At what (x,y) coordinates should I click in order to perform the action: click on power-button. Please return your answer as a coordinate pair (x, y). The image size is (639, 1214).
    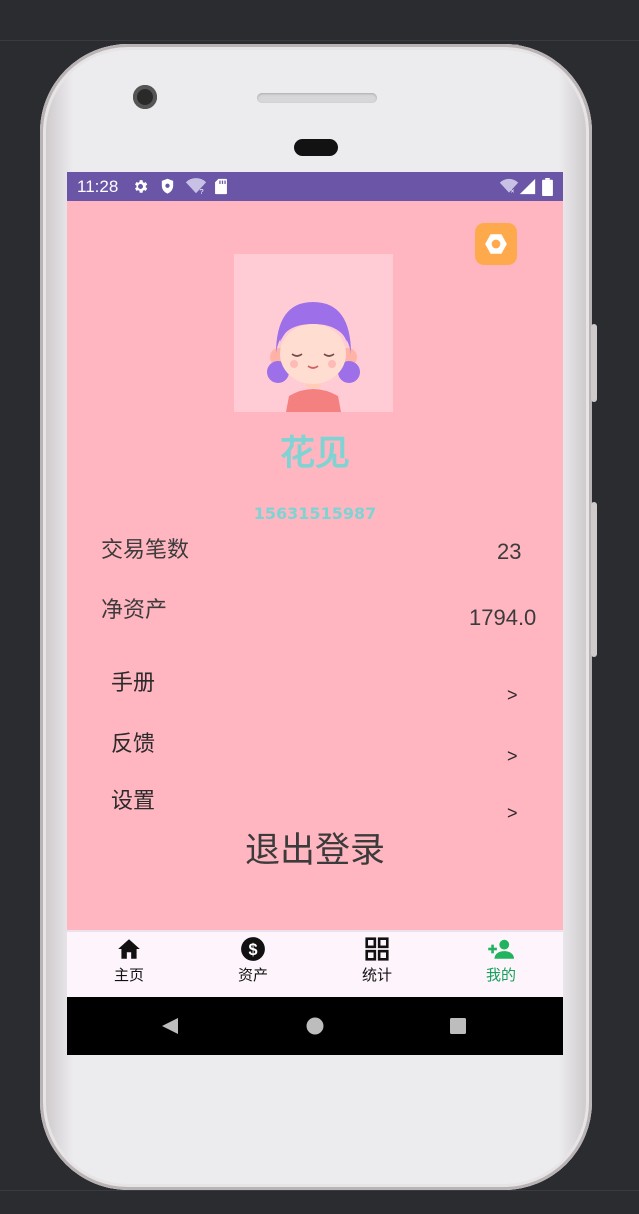
    Looking at the image, I should click on (594, 579).